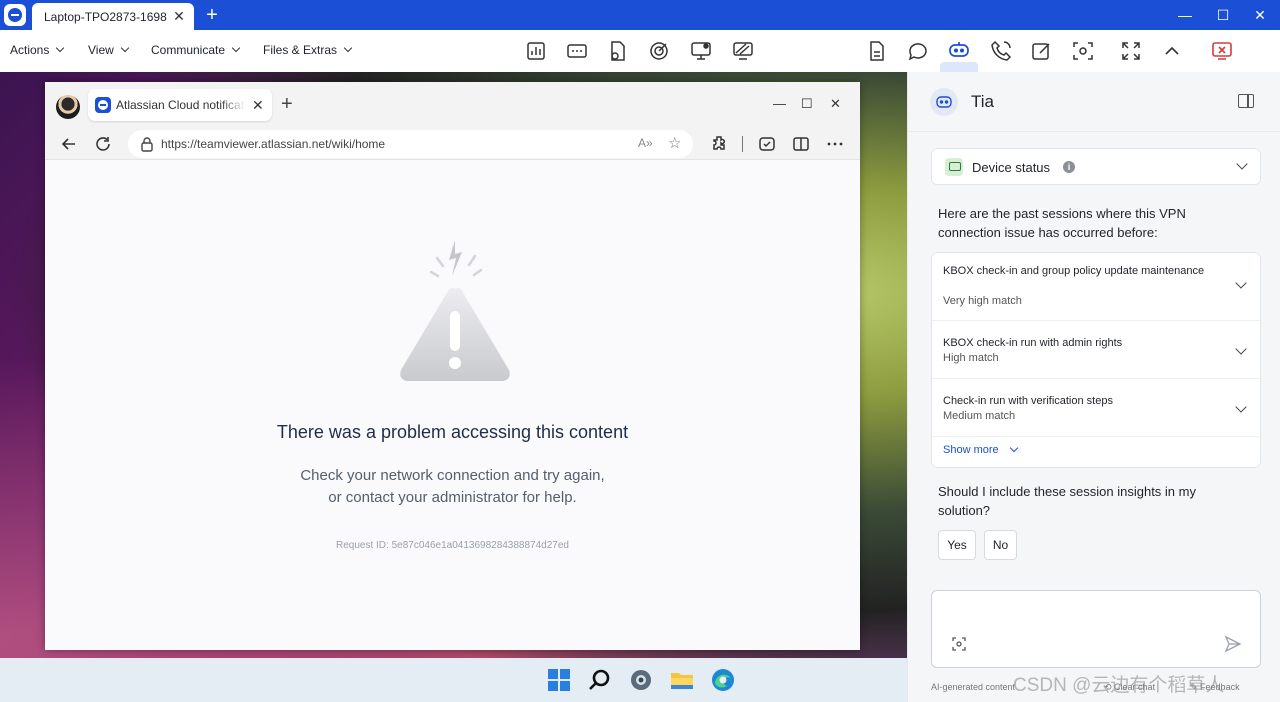  What do you see at coordinates (103, 144) in the screenshot?
I see `refresh-icon` at bounding box center [103, 144].